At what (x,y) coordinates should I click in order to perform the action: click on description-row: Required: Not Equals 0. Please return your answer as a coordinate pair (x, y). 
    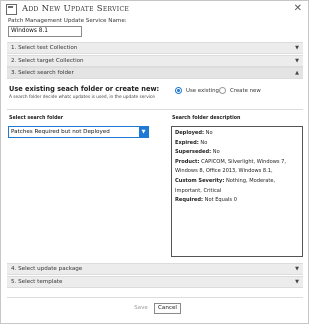
    Looking at the image, I should click on (237, 201).